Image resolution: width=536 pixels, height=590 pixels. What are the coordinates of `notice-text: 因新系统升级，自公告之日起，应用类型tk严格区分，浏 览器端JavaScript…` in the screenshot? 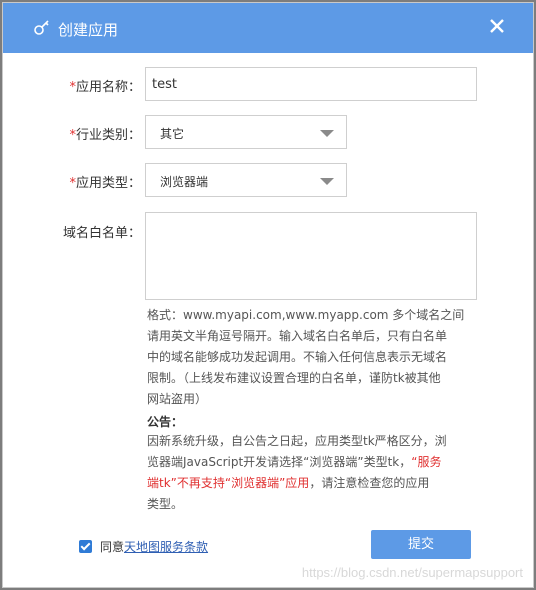 It's located at (297, 472).